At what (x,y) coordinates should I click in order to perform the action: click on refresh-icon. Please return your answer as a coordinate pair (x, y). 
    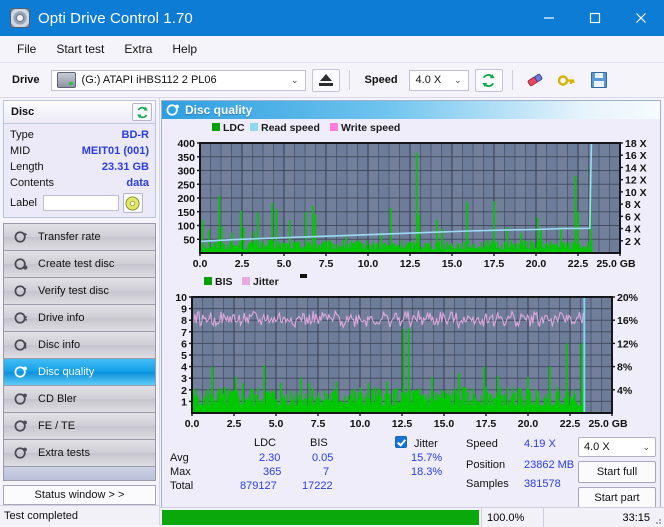
    Looking at the image, I should click on (142, 112).